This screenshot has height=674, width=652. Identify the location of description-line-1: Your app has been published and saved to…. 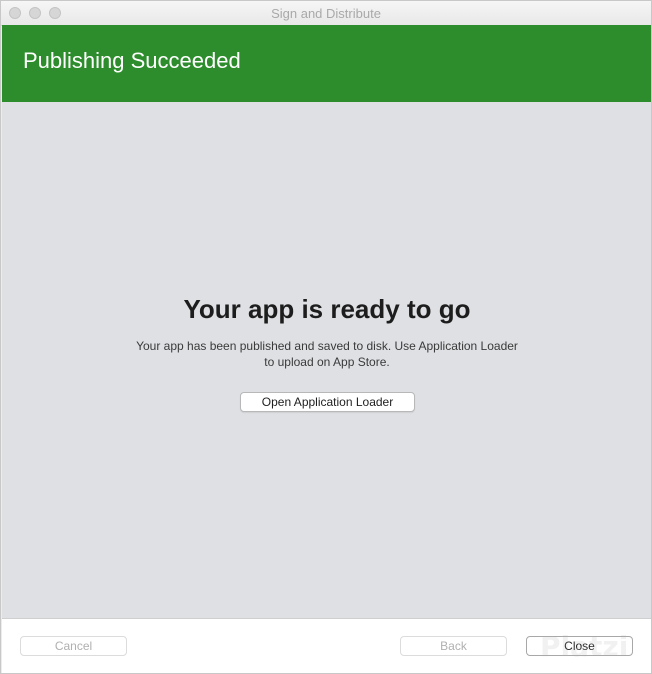
(327, 346).